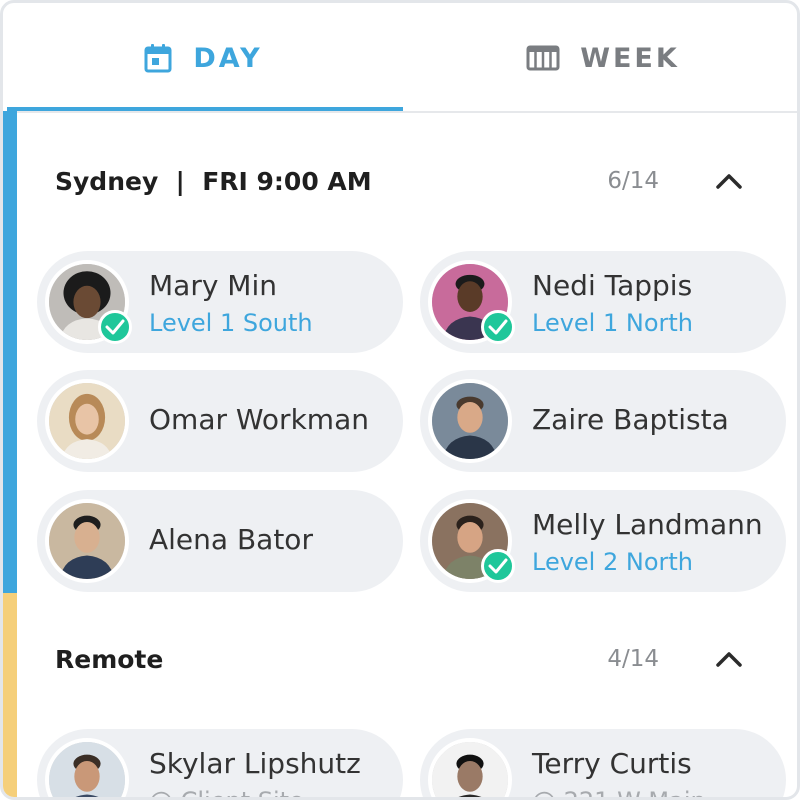  What do you see at coordinates (226, 792) in the screenshot?
I see `person-location: @ Client Site` at bounding box center [226, 792].